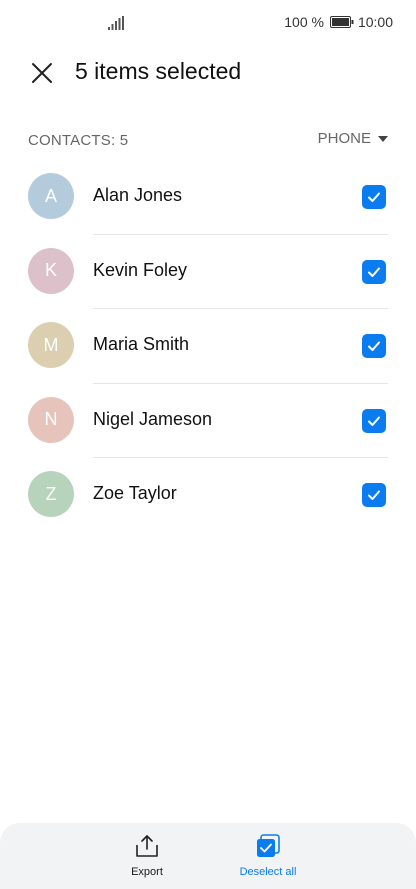  What do you see at coordinates (383, 138) in the screenshot?
I see `caret-down-icon` at bounding box center [383, 138].